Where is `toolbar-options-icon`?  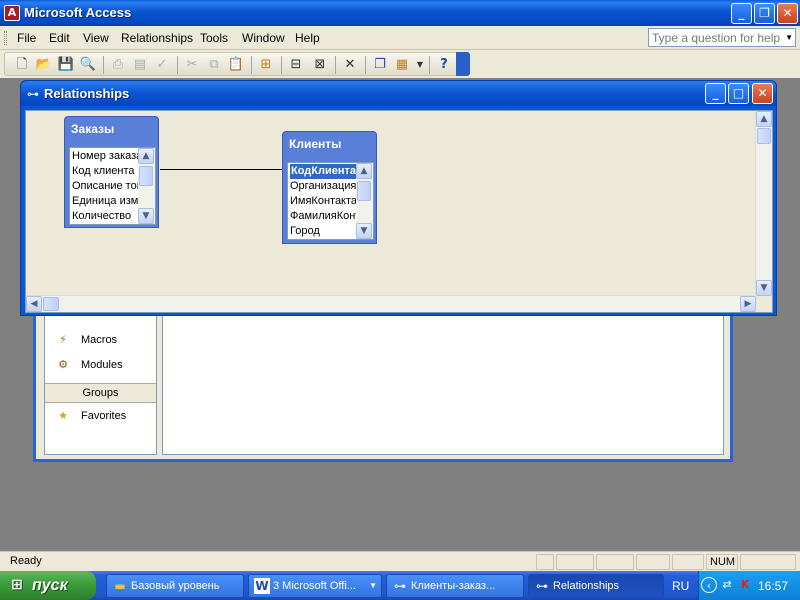 toolbar-options-icon is located at coordinates (463, 64).